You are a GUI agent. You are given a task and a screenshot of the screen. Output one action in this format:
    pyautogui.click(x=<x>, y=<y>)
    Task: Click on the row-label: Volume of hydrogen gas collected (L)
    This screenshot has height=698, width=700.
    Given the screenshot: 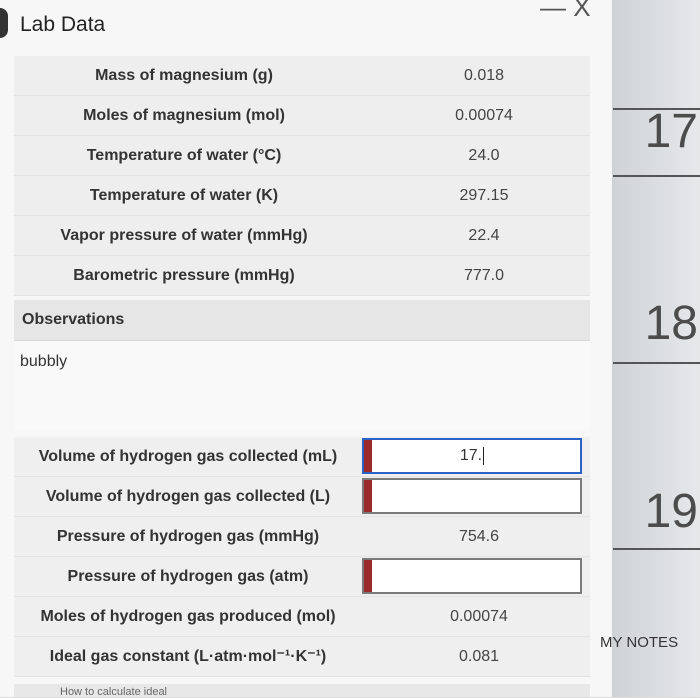 What is the action you would take?
    pyautogui.click(x=188, y=496)
    